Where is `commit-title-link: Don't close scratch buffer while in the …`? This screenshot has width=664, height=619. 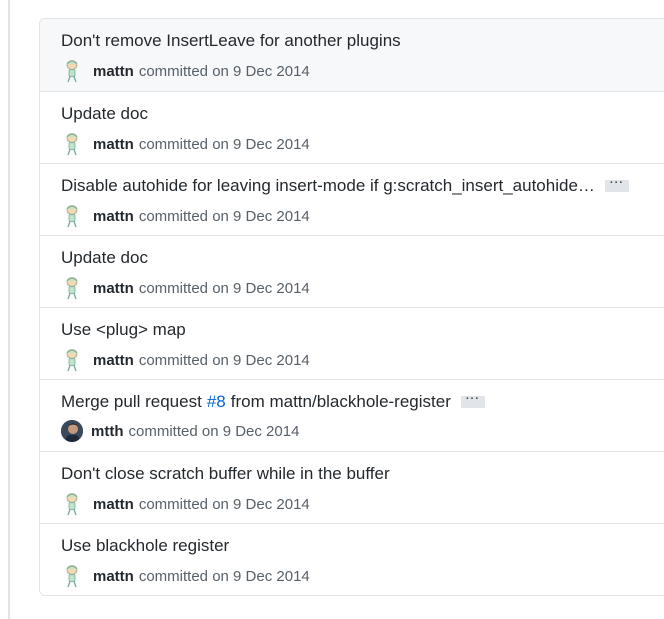 commit-title-link: Don't close scratch buffer while in the … is located at coordinates (225, 474).